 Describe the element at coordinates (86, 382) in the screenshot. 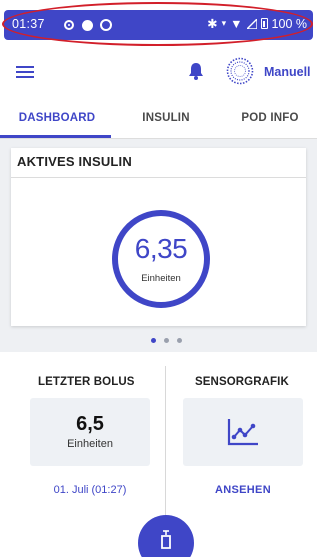

I see `last-bolus-title: LETZTER BOLUS` at that location.